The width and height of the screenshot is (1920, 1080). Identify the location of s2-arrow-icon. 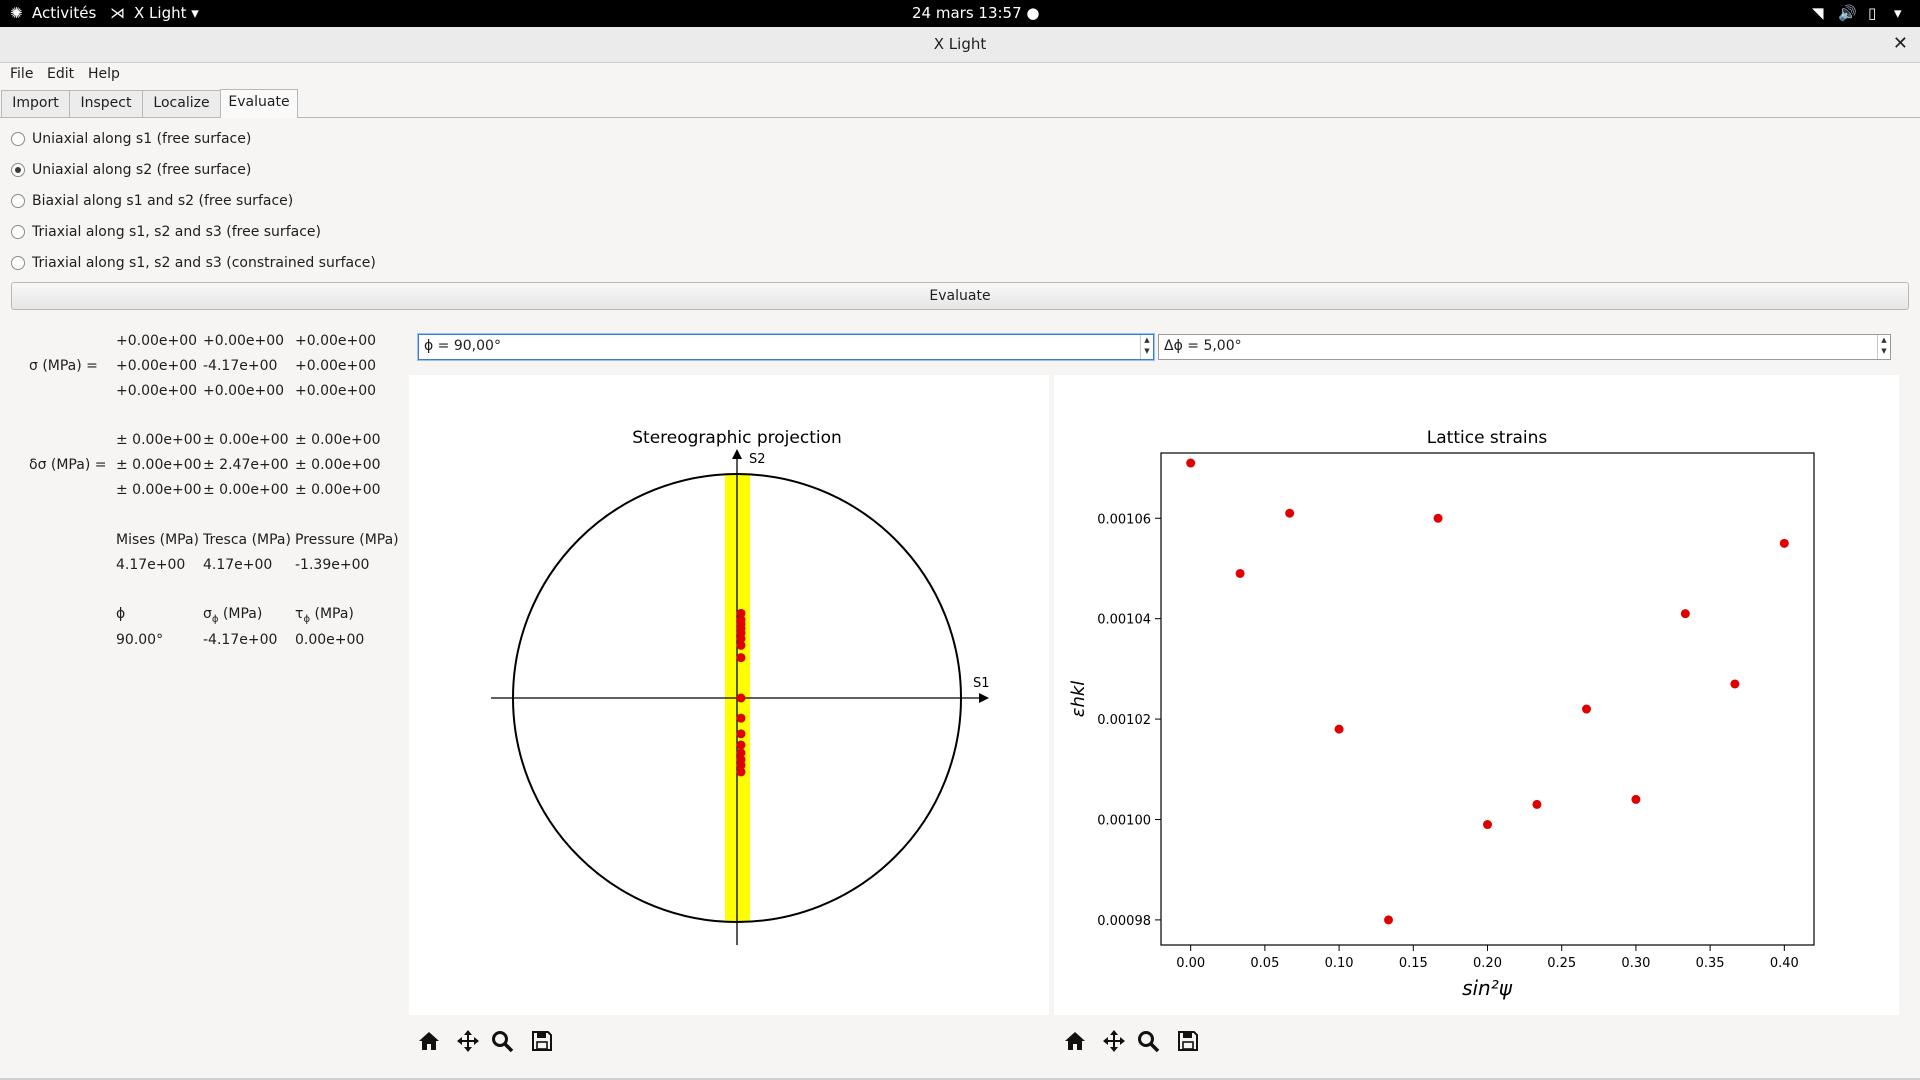
(737, 454).